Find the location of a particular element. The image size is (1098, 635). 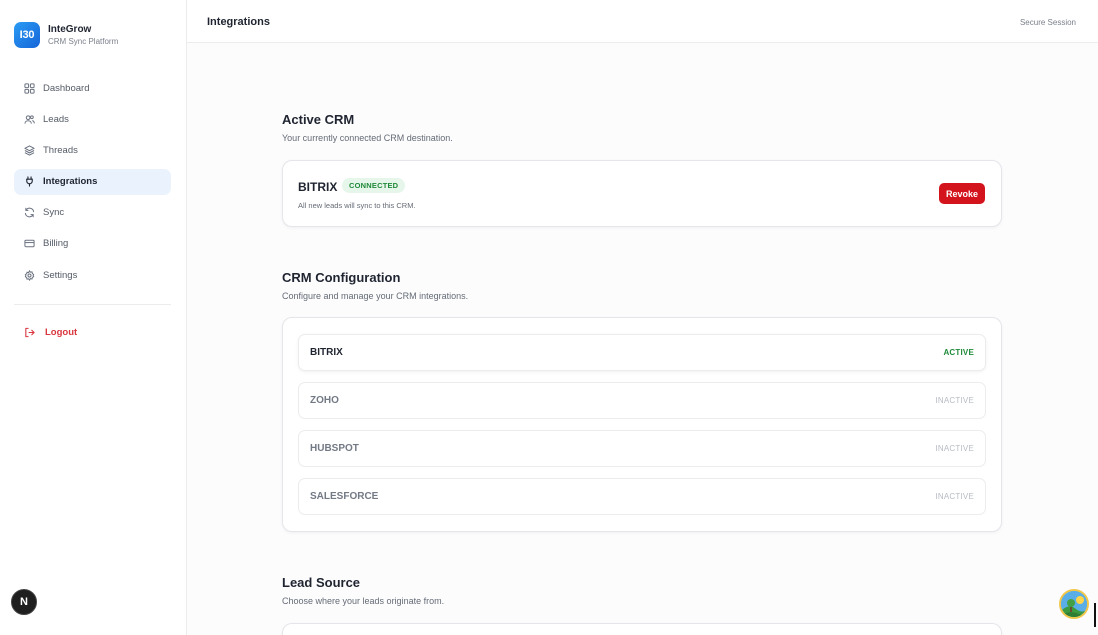

sidebar-item-label: Dashboard is located at coordinates (66, 88).